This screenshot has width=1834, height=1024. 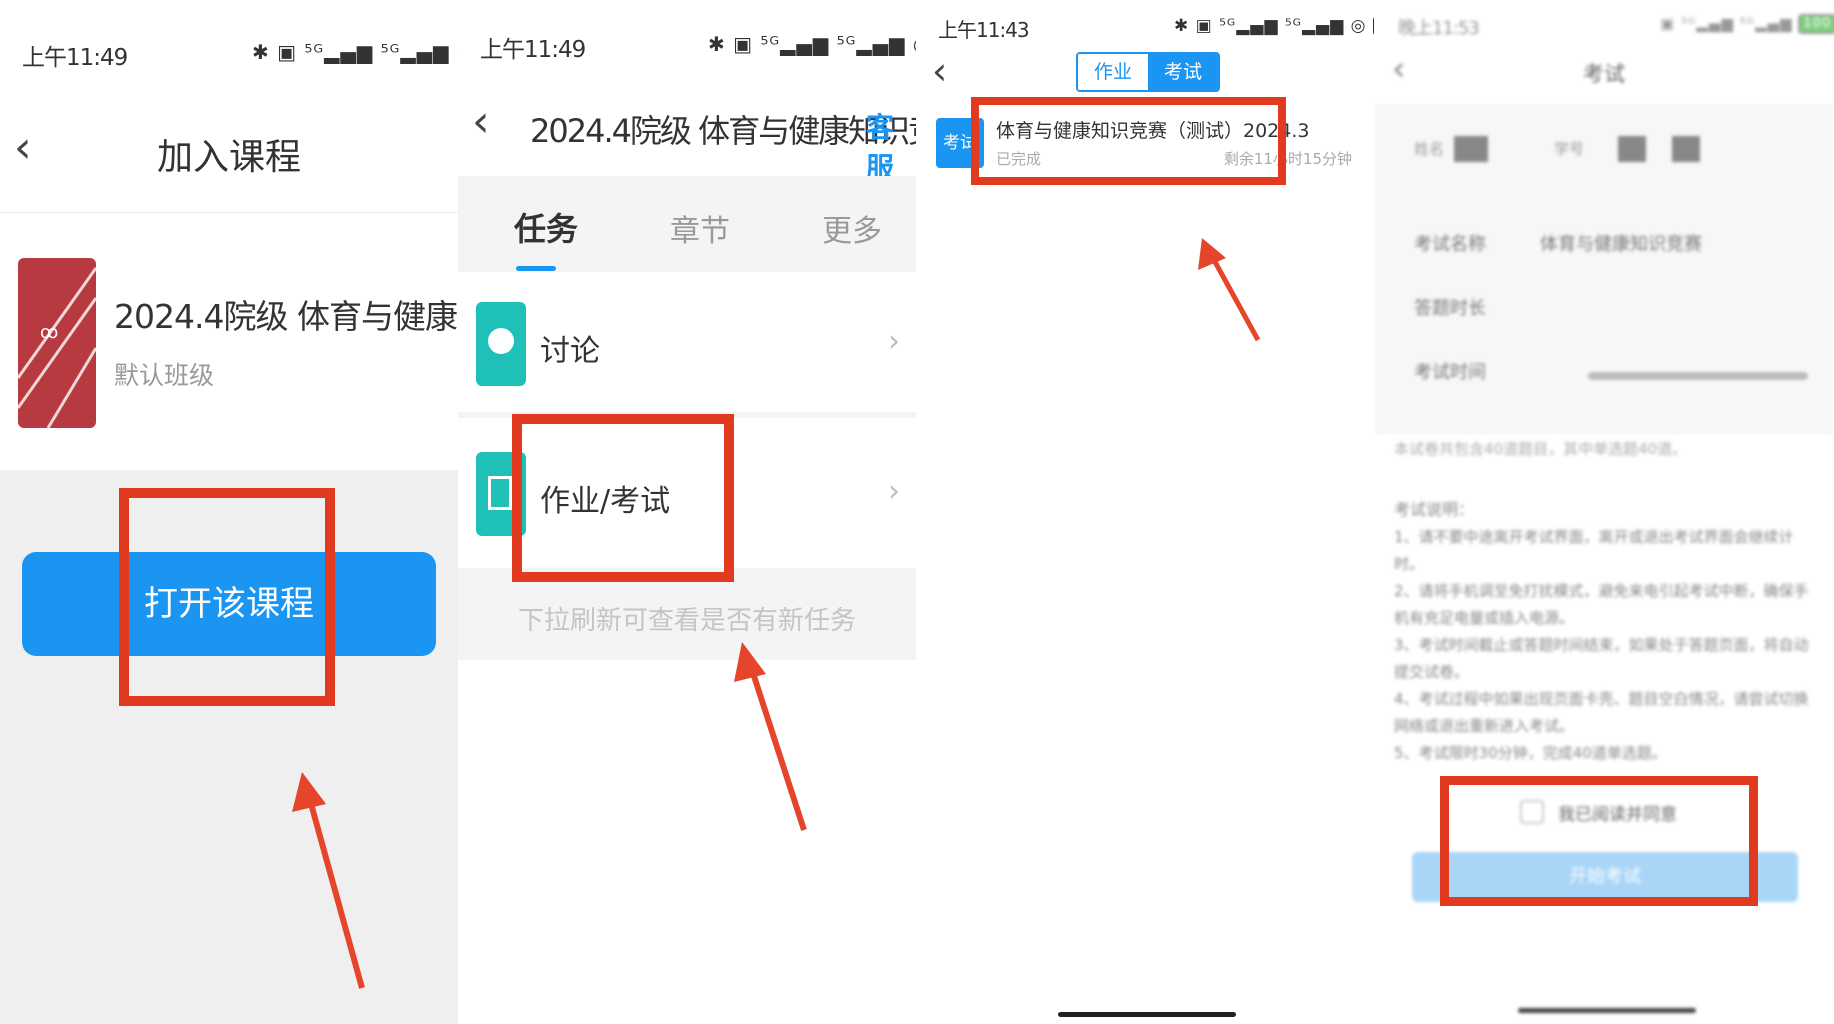 What do you see at coordinates (1541, 449) in the screenshot?
I see `summary-text: 本试卷共包含40道题目，其中单选题40道。` at bounding box center [1541, 449].